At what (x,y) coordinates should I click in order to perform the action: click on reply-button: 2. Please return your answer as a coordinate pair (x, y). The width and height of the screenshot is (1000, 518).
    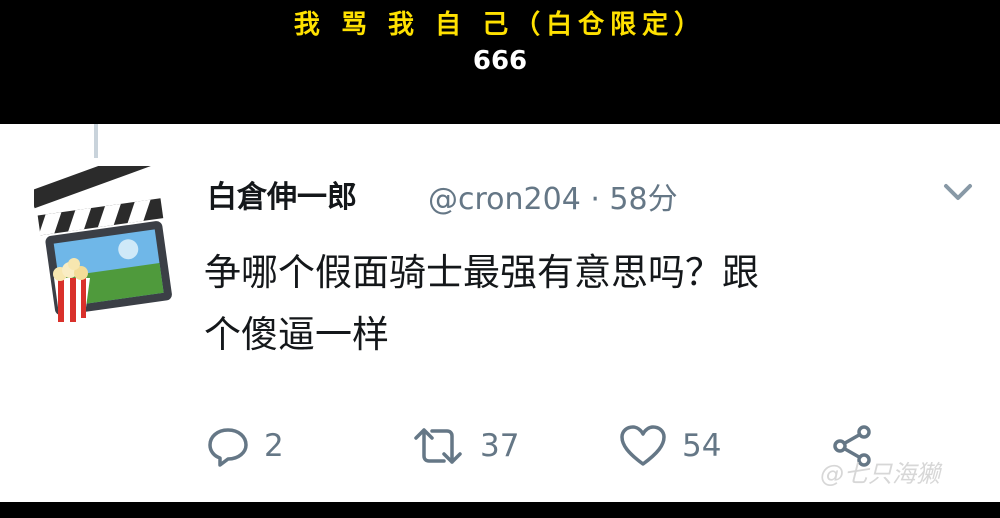
    Looking at the image, I should click on (245, 446).